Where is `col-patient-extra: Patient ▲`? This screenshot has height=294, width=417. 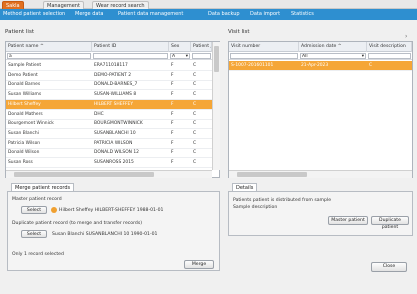
col-patient-extra: Patient ▲ is located at coordinates (201, 47).